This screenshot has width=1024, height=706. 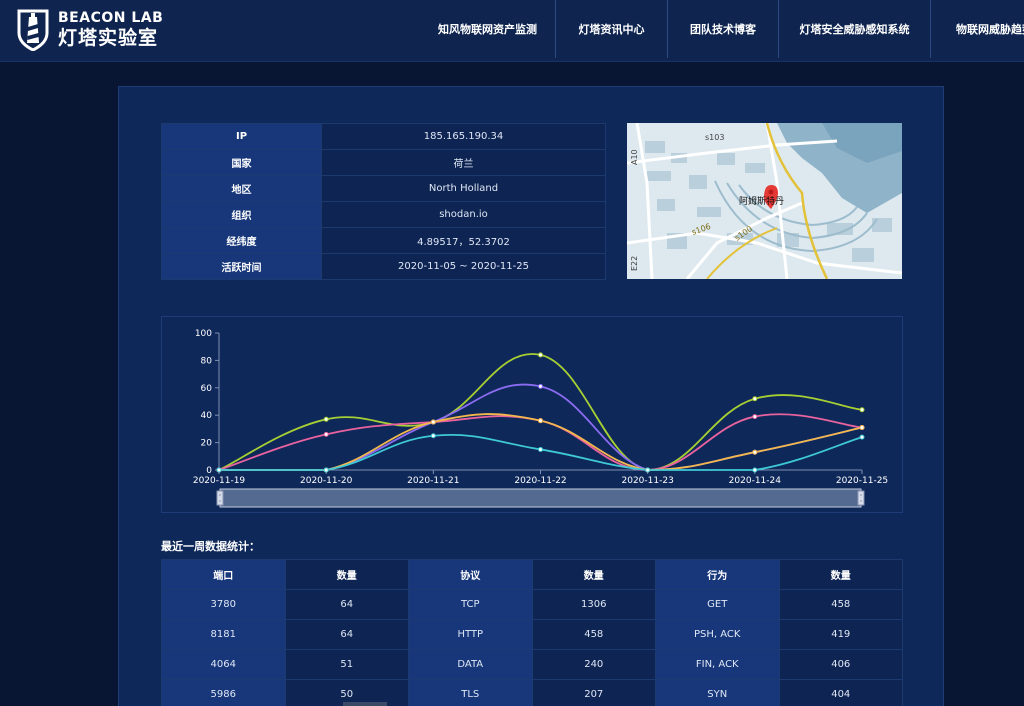 I want to click on info-row-region: 地区 North Holland, so click(x=383, y=188).